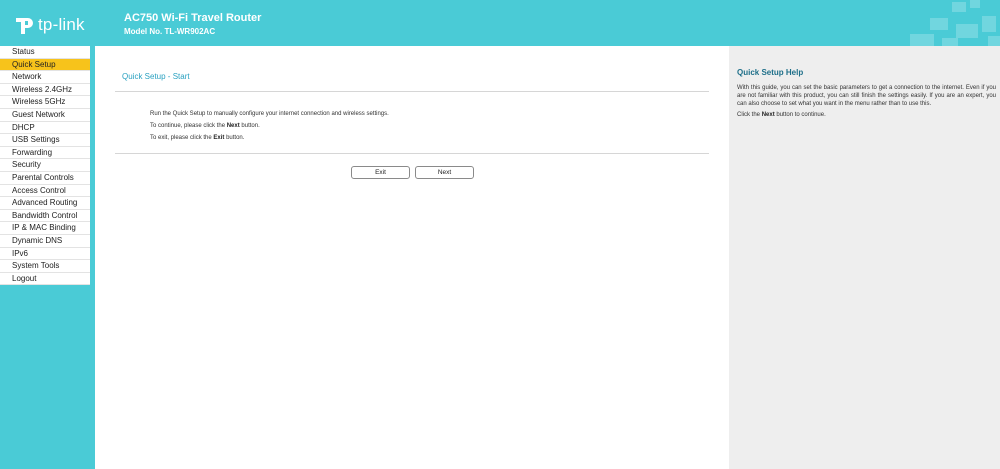 The height and width of the screenshot is (469, 1000). What do you see at coordinates (45, 90) in the screenshot?
I see `sidebar-item-wireless-24ghz: Wireless 2.4GHz` at bounding box center [45, 90].